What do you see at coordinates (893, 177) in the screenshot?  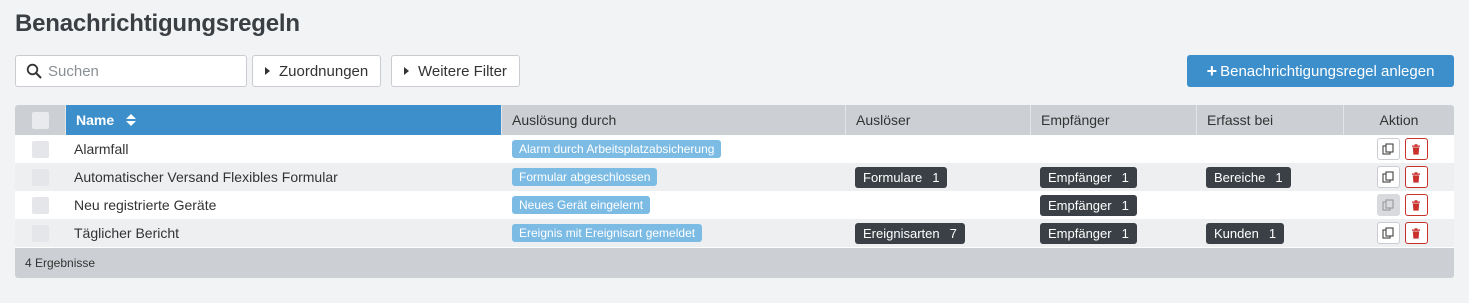 I see `tag-label: Formulare` at bounding box center [893, 177].